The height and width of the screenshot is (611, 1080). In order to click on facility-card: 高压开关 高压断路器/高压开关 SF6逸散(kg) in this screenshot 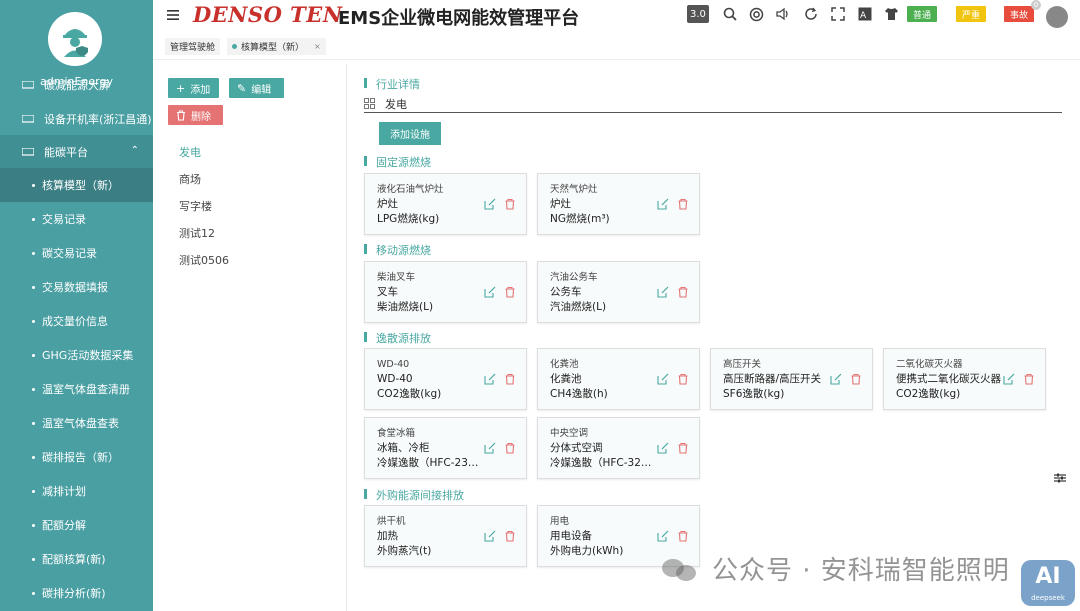, I will do `click(791, 379)`.